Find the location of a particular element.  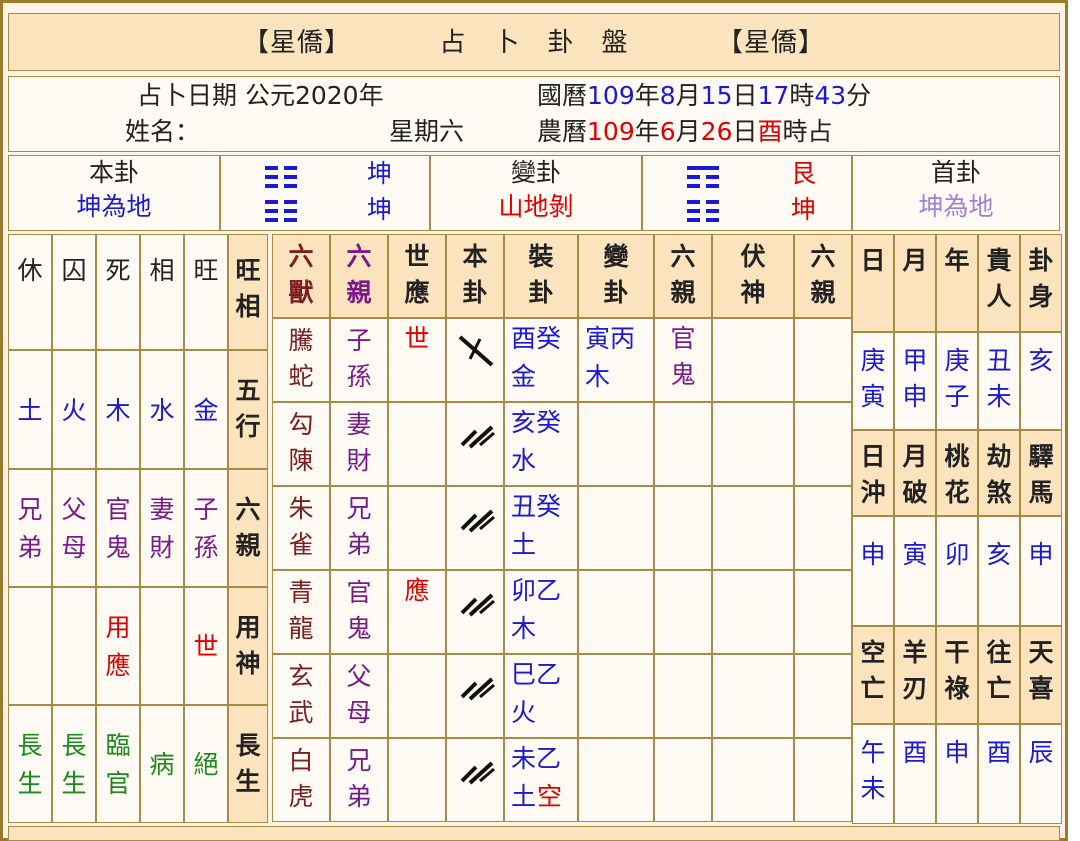

season-header-4: 旺 is located at coordinates (206, 292).